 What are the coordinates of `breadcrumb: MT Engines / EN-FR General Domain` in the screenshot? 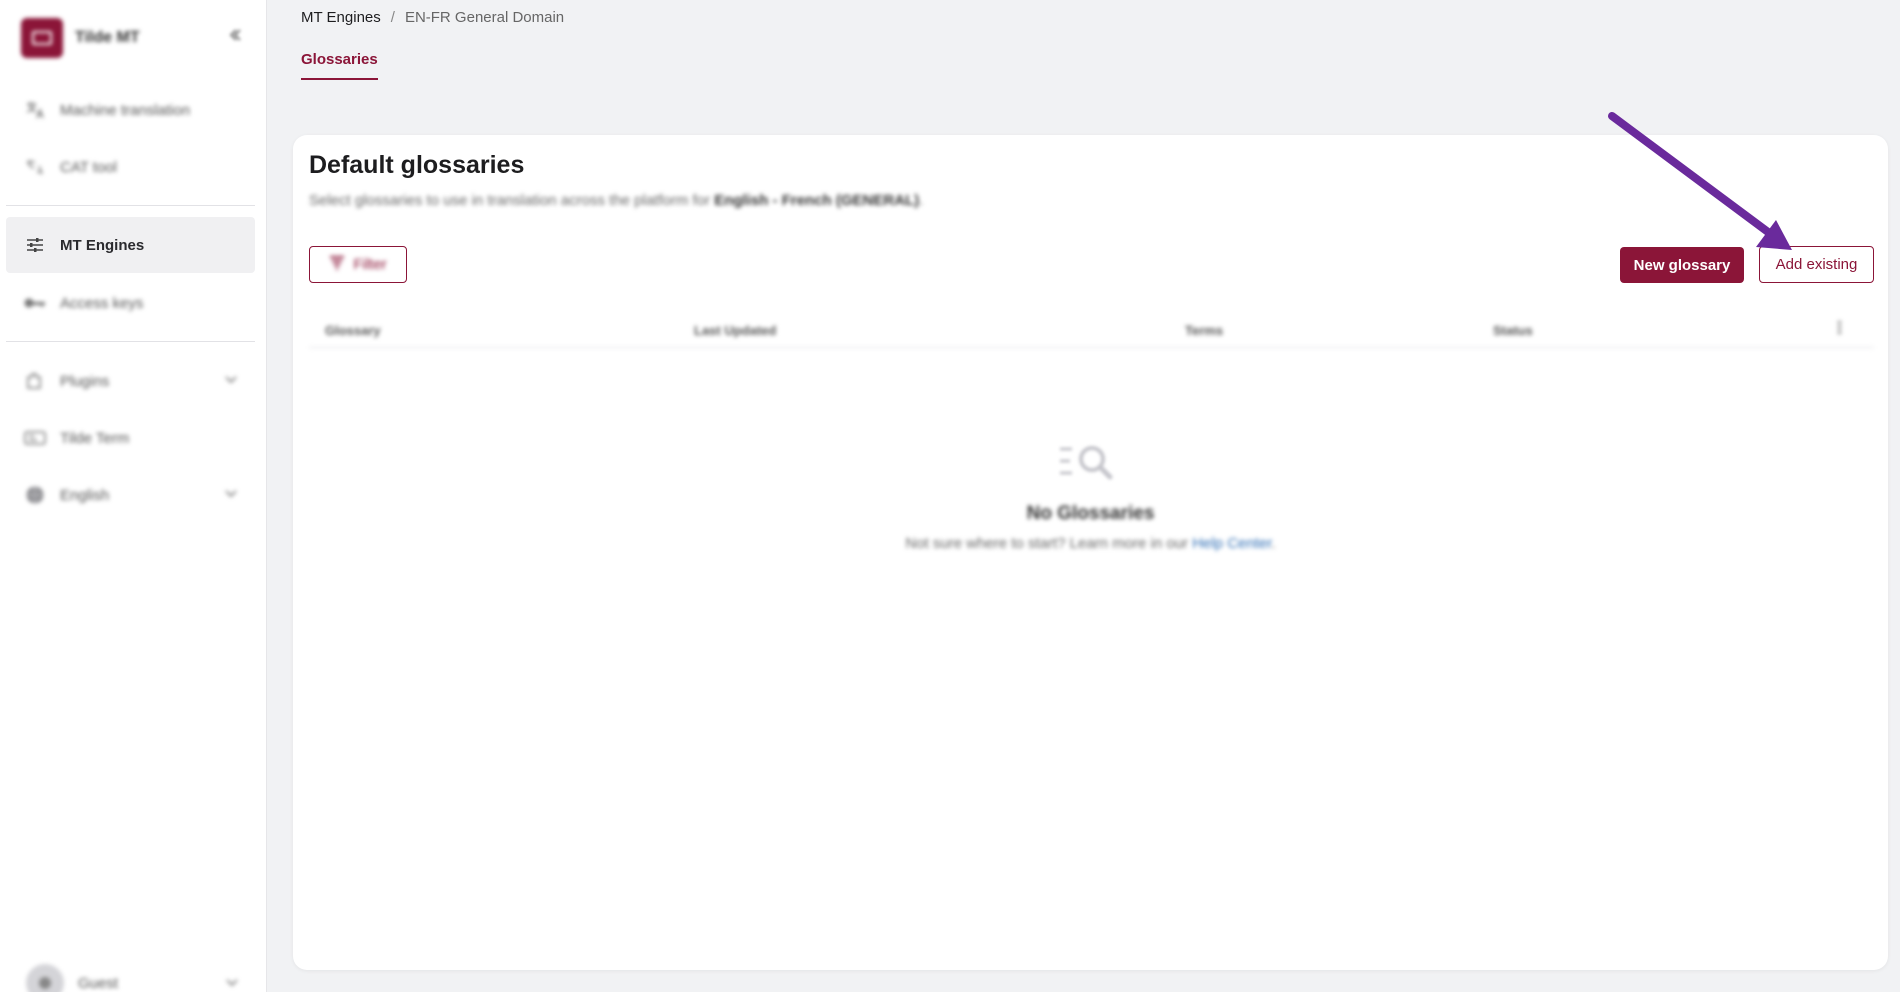 It's located at (432, 17).